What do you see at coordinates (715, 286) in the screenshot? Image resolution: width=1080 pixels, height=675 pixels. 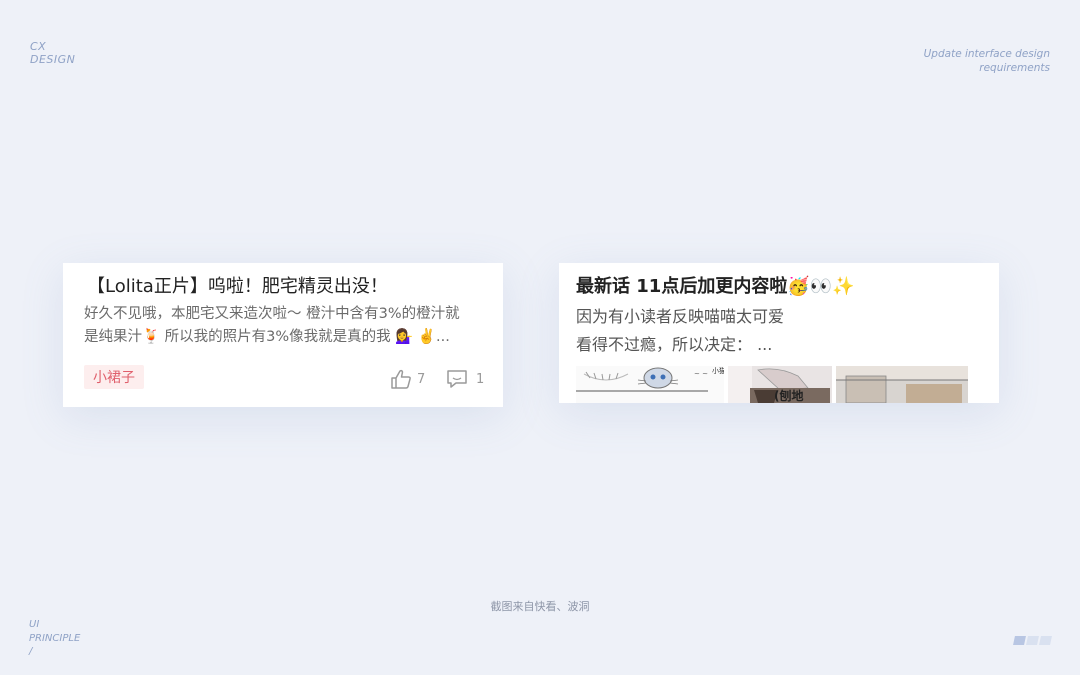 I see `update-title: 最新话 11点后加更内容啦🥳👀✨` at bounding box center [715, 286].